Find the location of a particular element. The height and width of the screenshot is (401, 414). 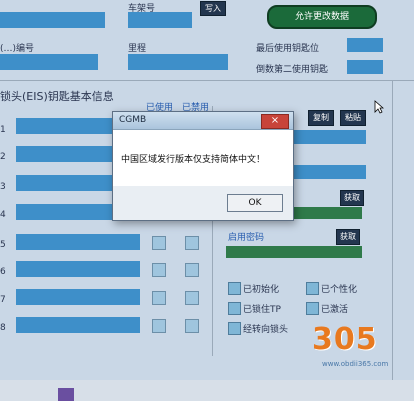

personalized-label: 已个性化 is located at coordinates (339, 290).